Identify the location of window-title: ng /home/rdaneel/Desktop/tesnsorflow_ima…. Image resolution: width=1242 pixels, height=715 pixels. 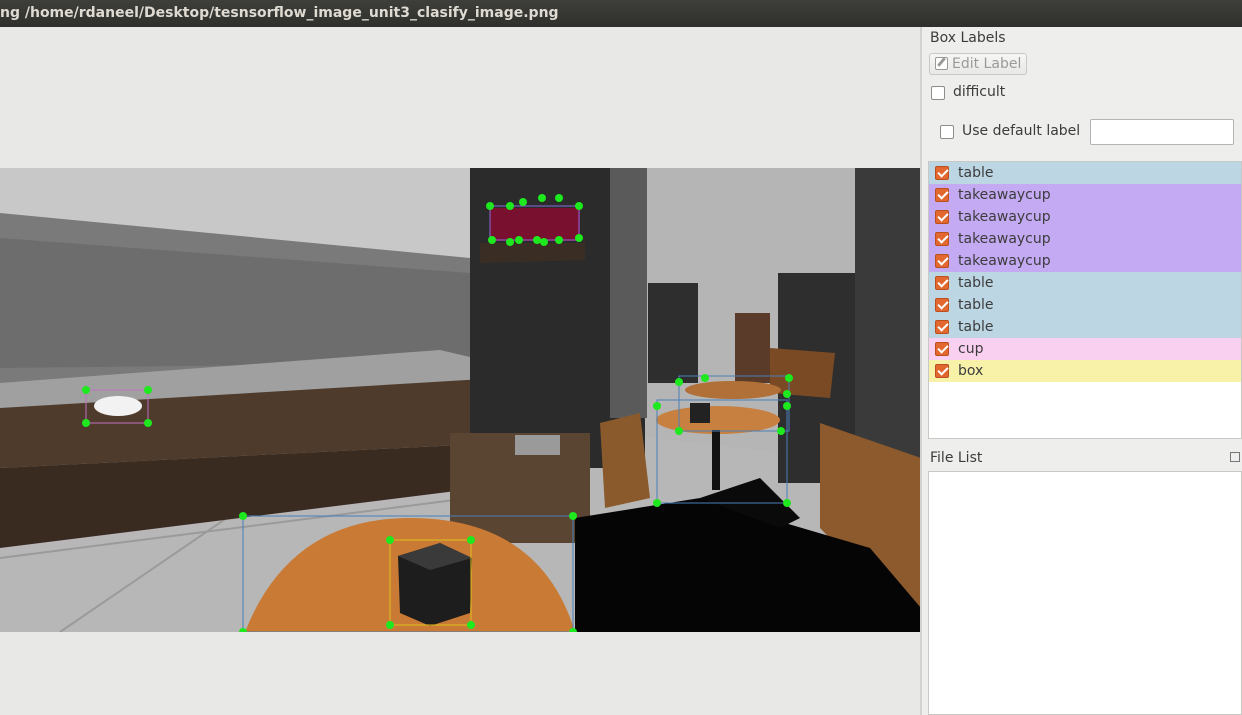
(279, 13).